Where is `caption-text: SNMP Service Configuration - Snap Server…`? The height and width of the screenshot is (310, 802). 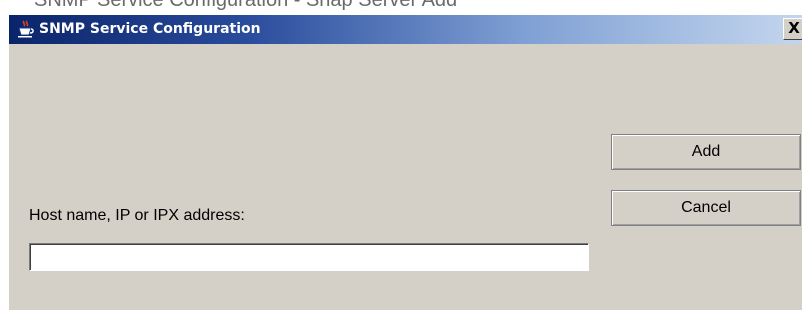
caption-text: SNMP Service Configuration - Snap Server… is located at coordinates (246, 5).